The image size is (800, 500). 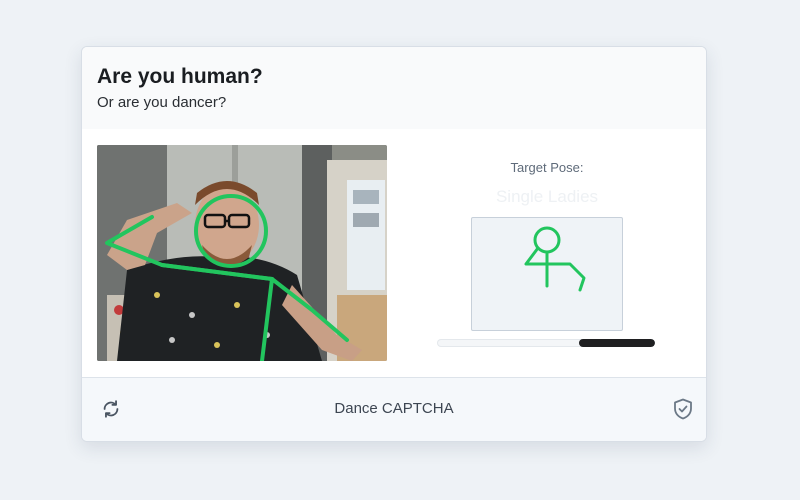 What do you see at coordinates (394, 88) in the screenshot?
I see `card-header: Are you human? Or are you dancer?` at bounding box center [394, 88].